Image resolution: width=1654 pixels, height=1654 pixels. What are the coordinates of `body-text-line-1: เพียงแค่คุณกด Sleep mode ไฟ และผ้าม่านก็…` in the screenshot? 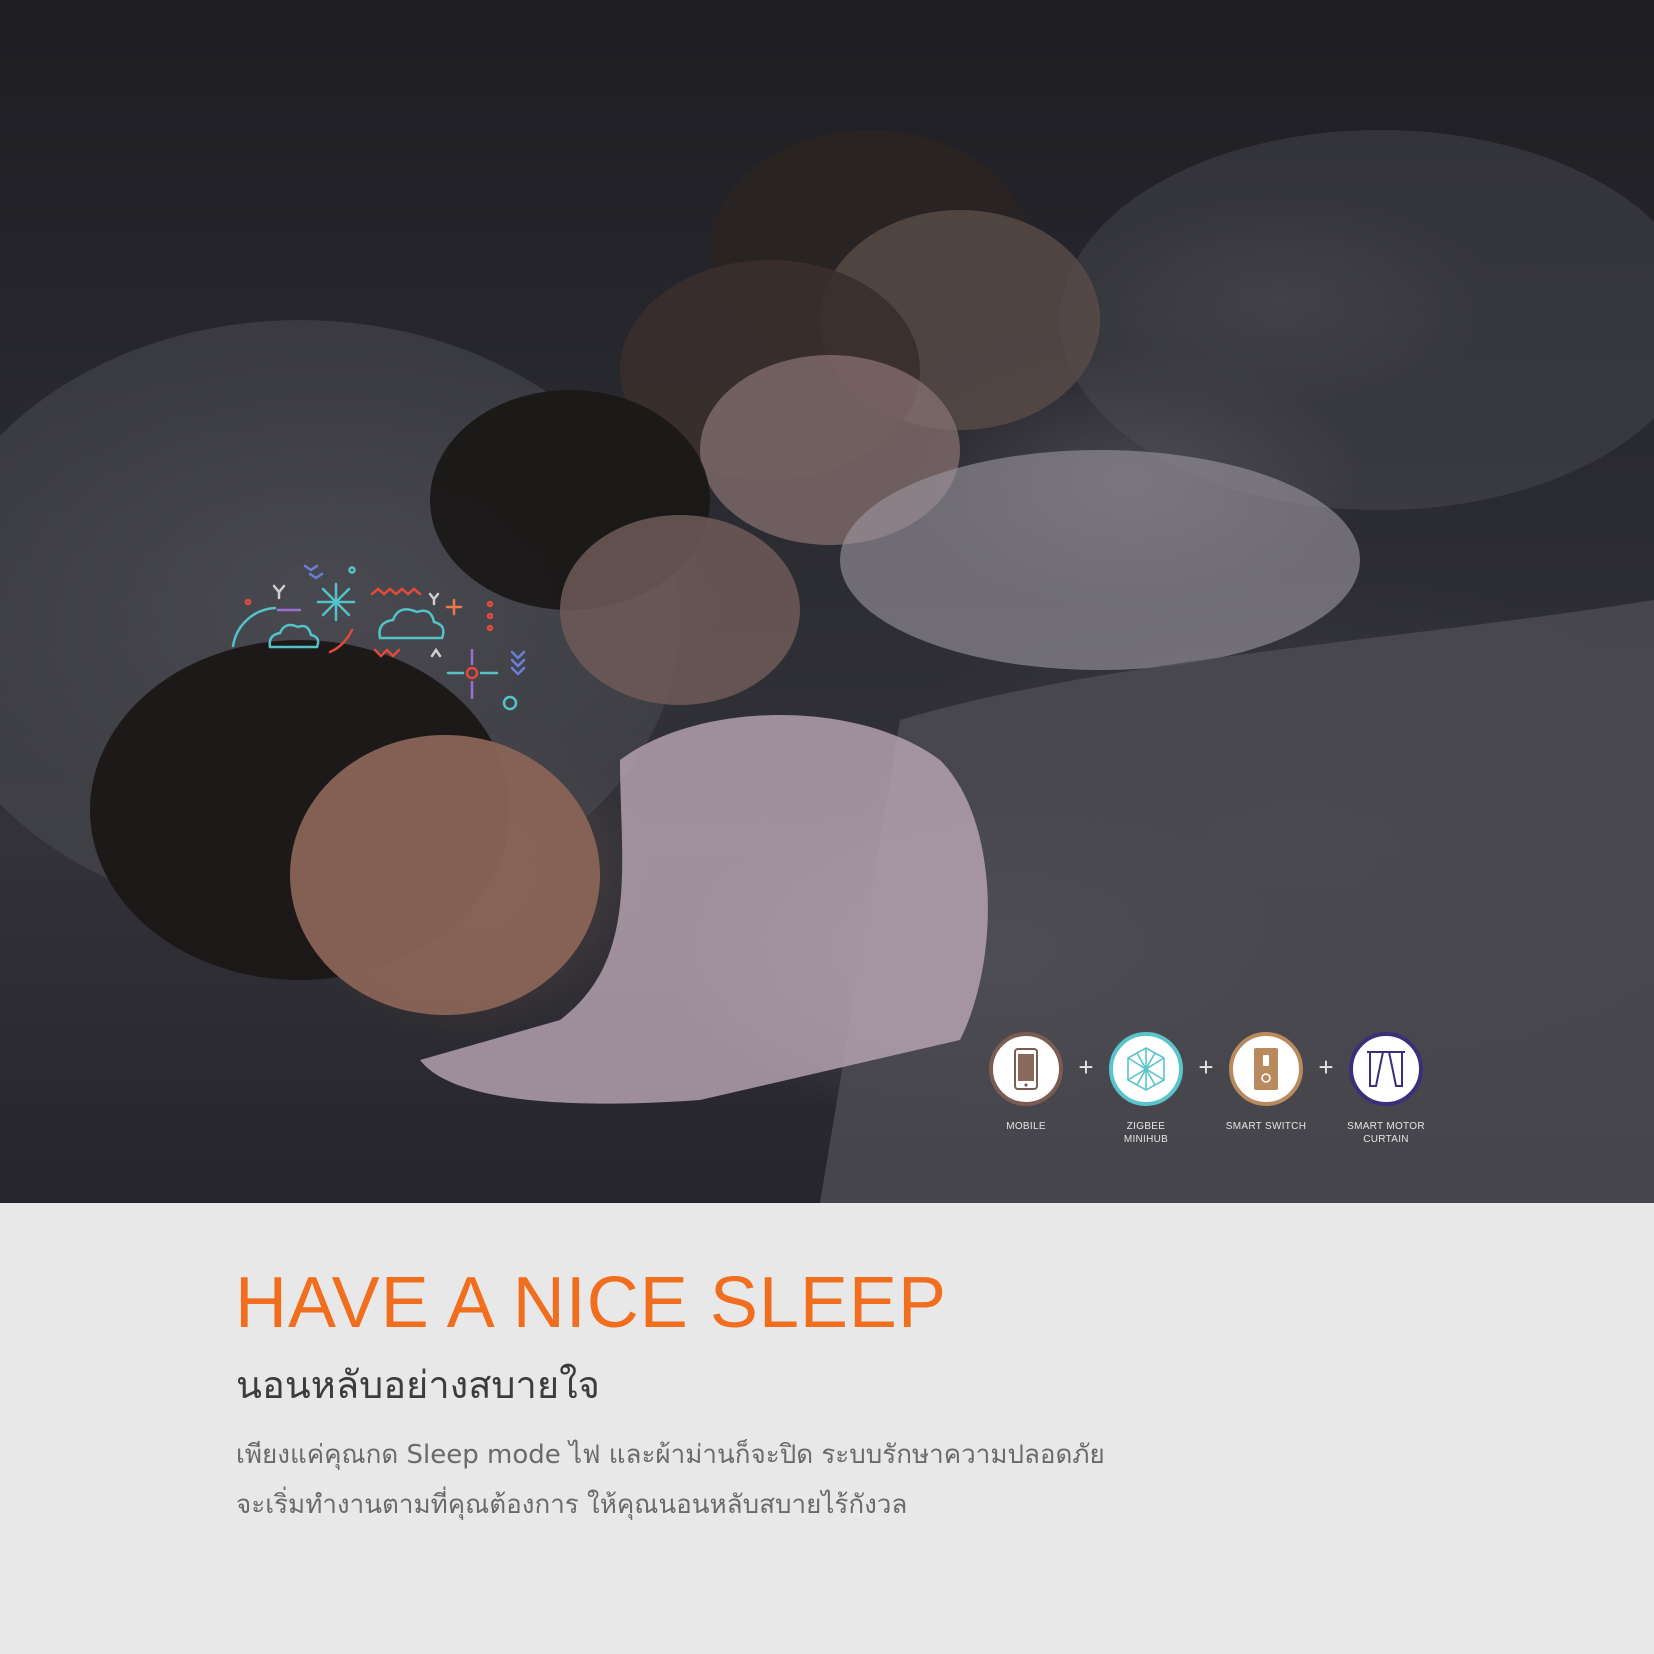 It's located at (670, 1455).